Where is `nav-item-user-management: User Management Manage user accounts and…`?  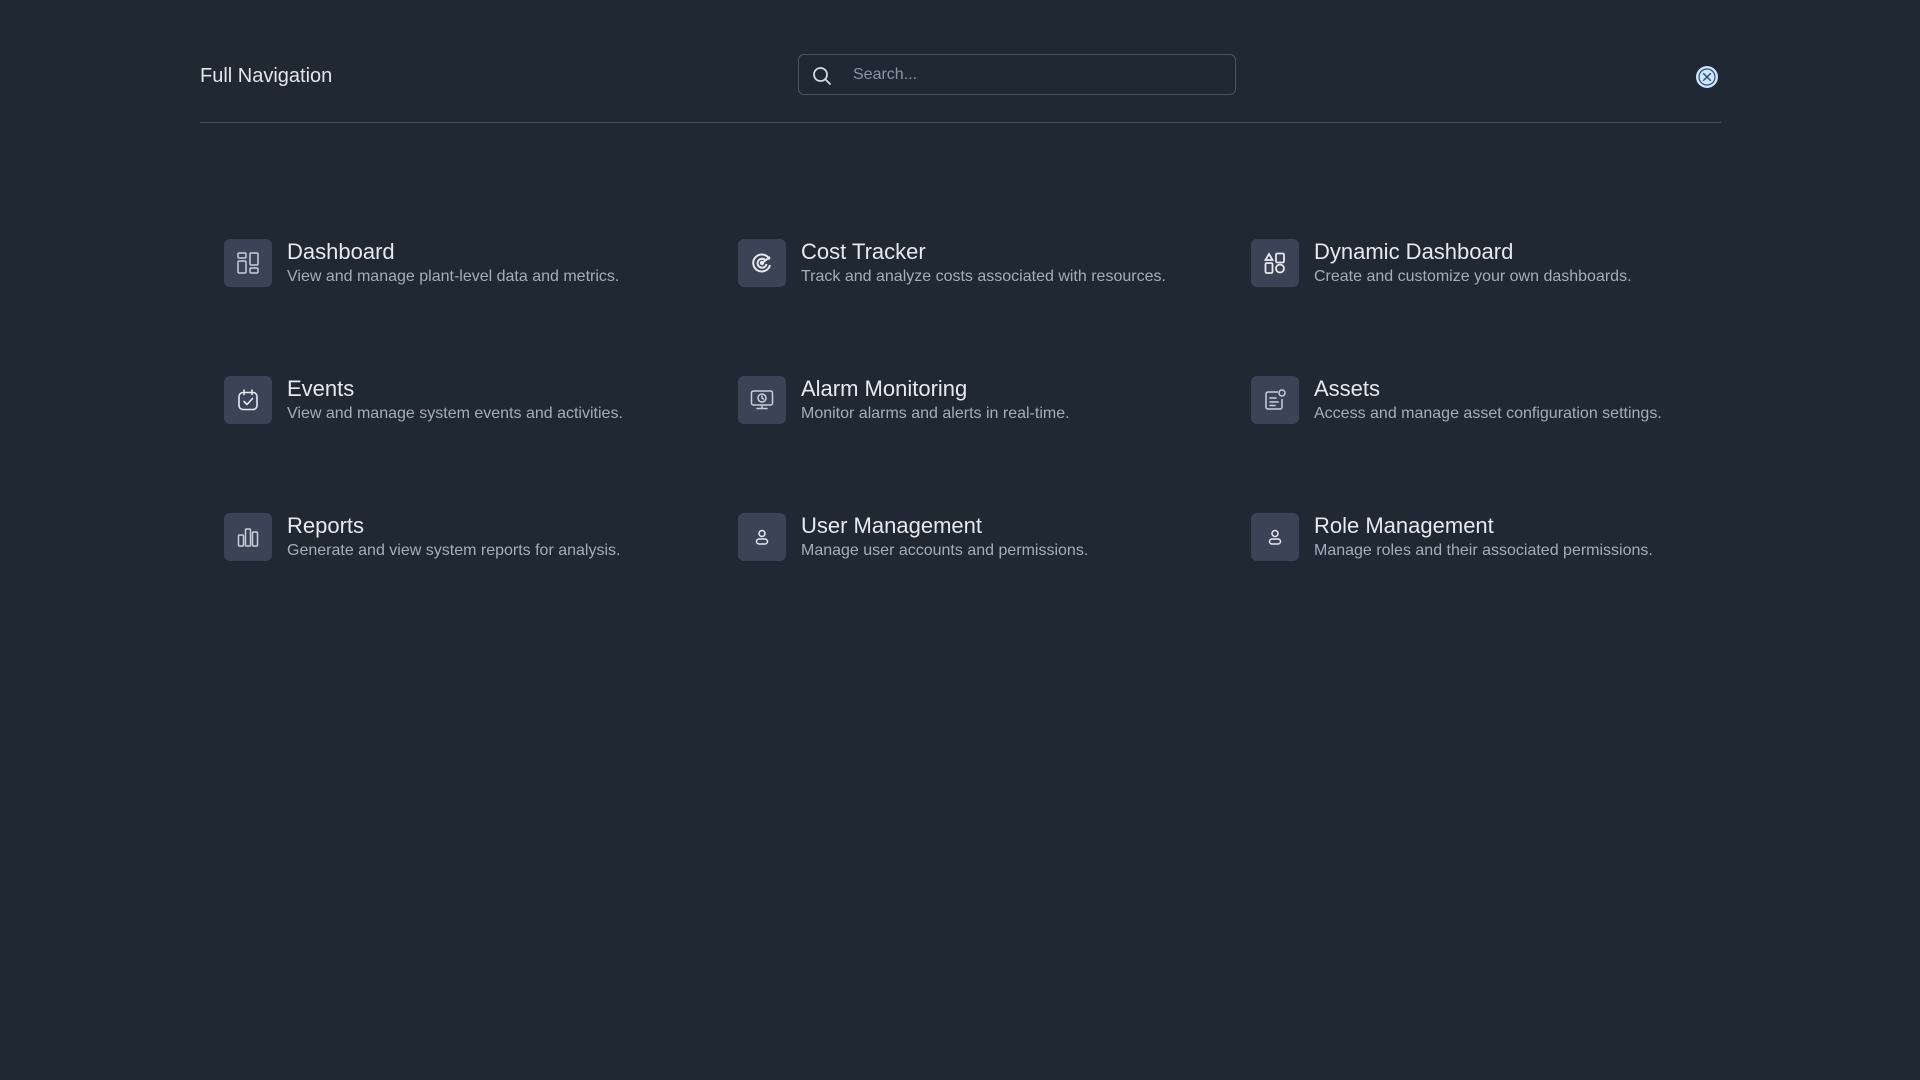
nav-item-user-management: User Management Manage user accounts and… is located at coordinates (978, 537).